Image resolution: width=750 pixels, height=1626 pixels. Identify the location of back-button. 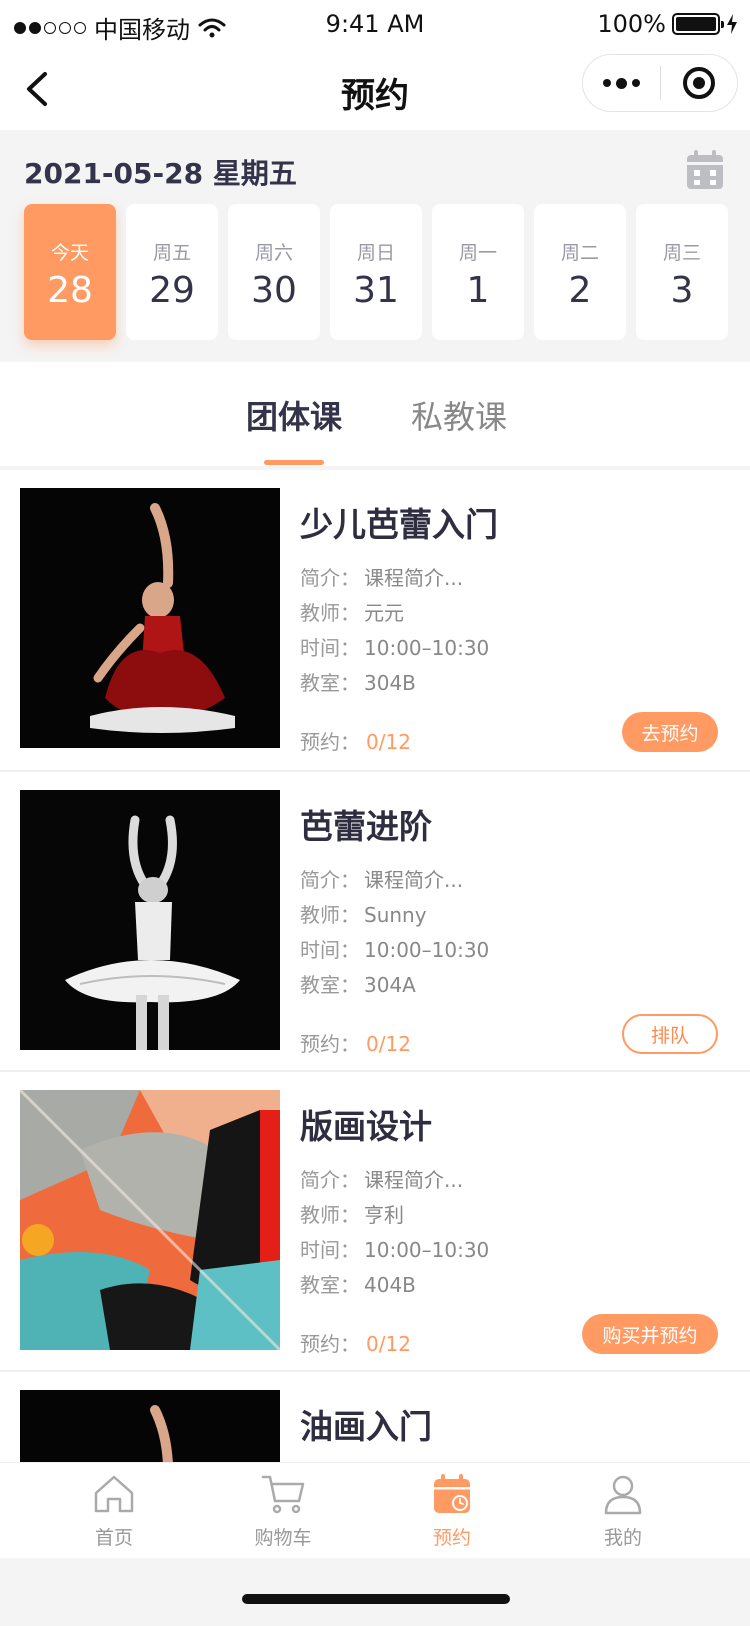
(36, 89).